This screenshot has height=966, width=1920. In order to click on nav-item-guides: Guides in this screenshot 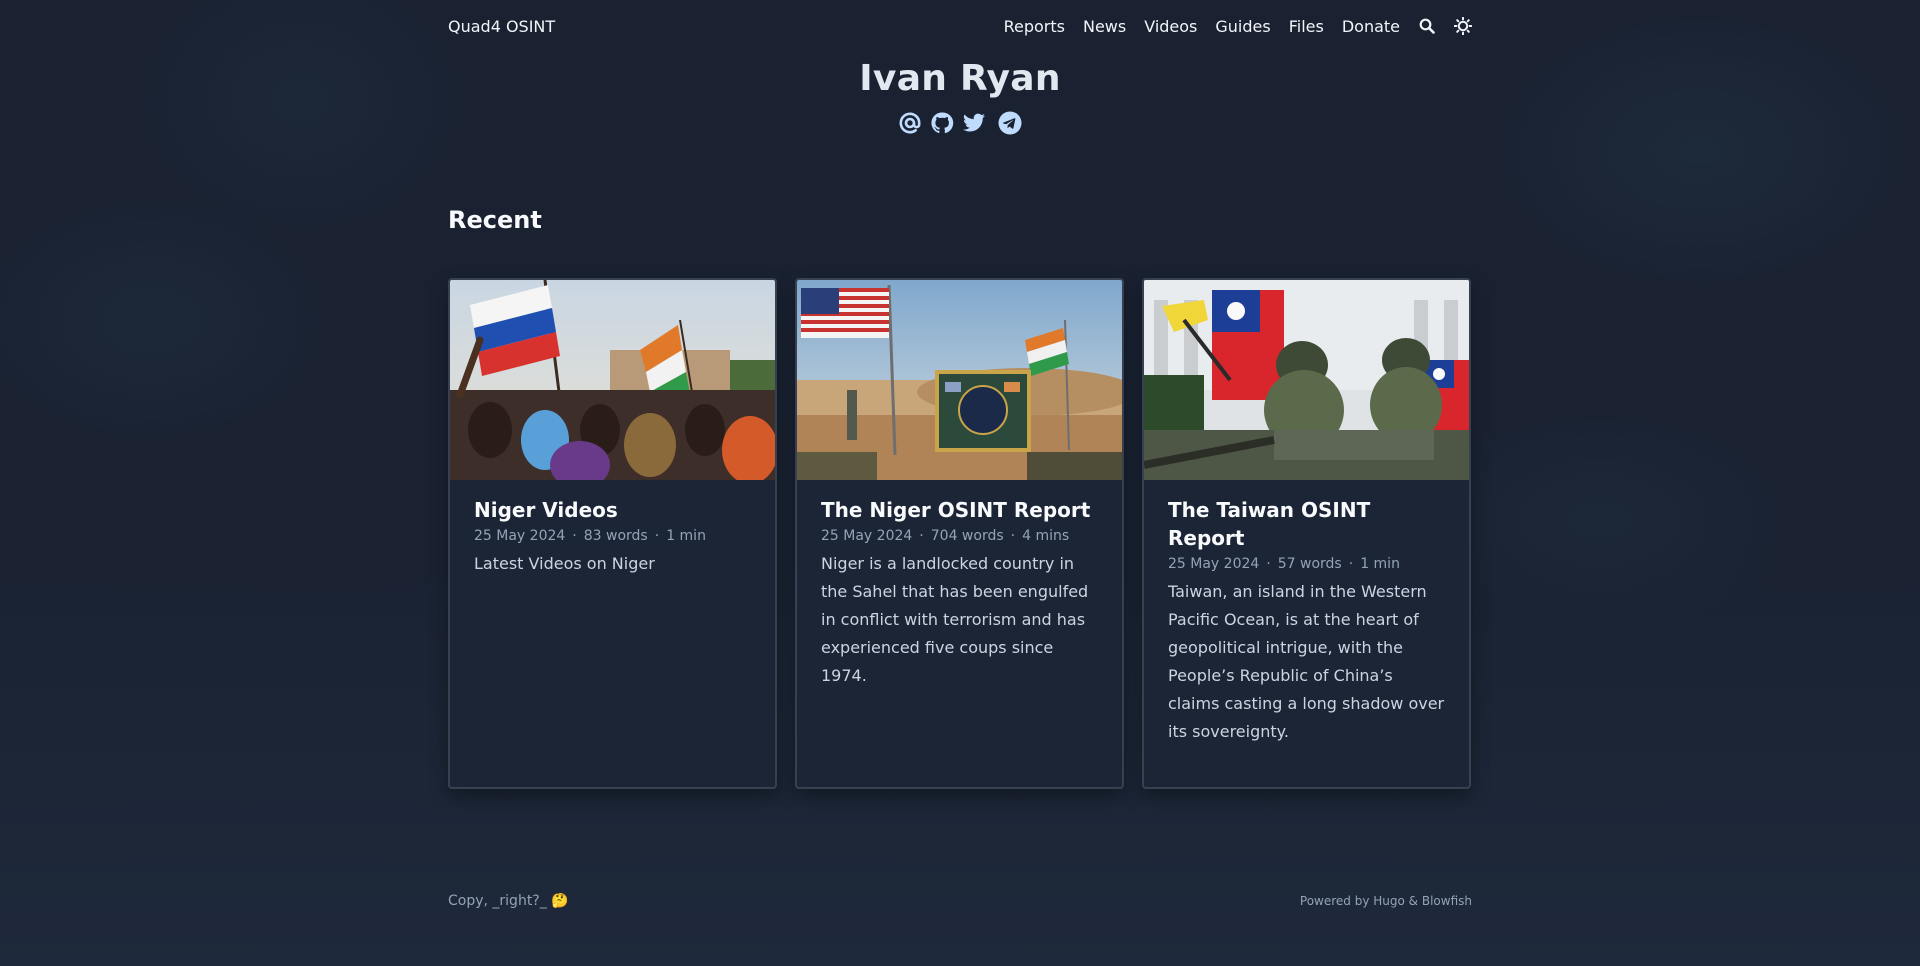, I will do `click(1242, 26)`.